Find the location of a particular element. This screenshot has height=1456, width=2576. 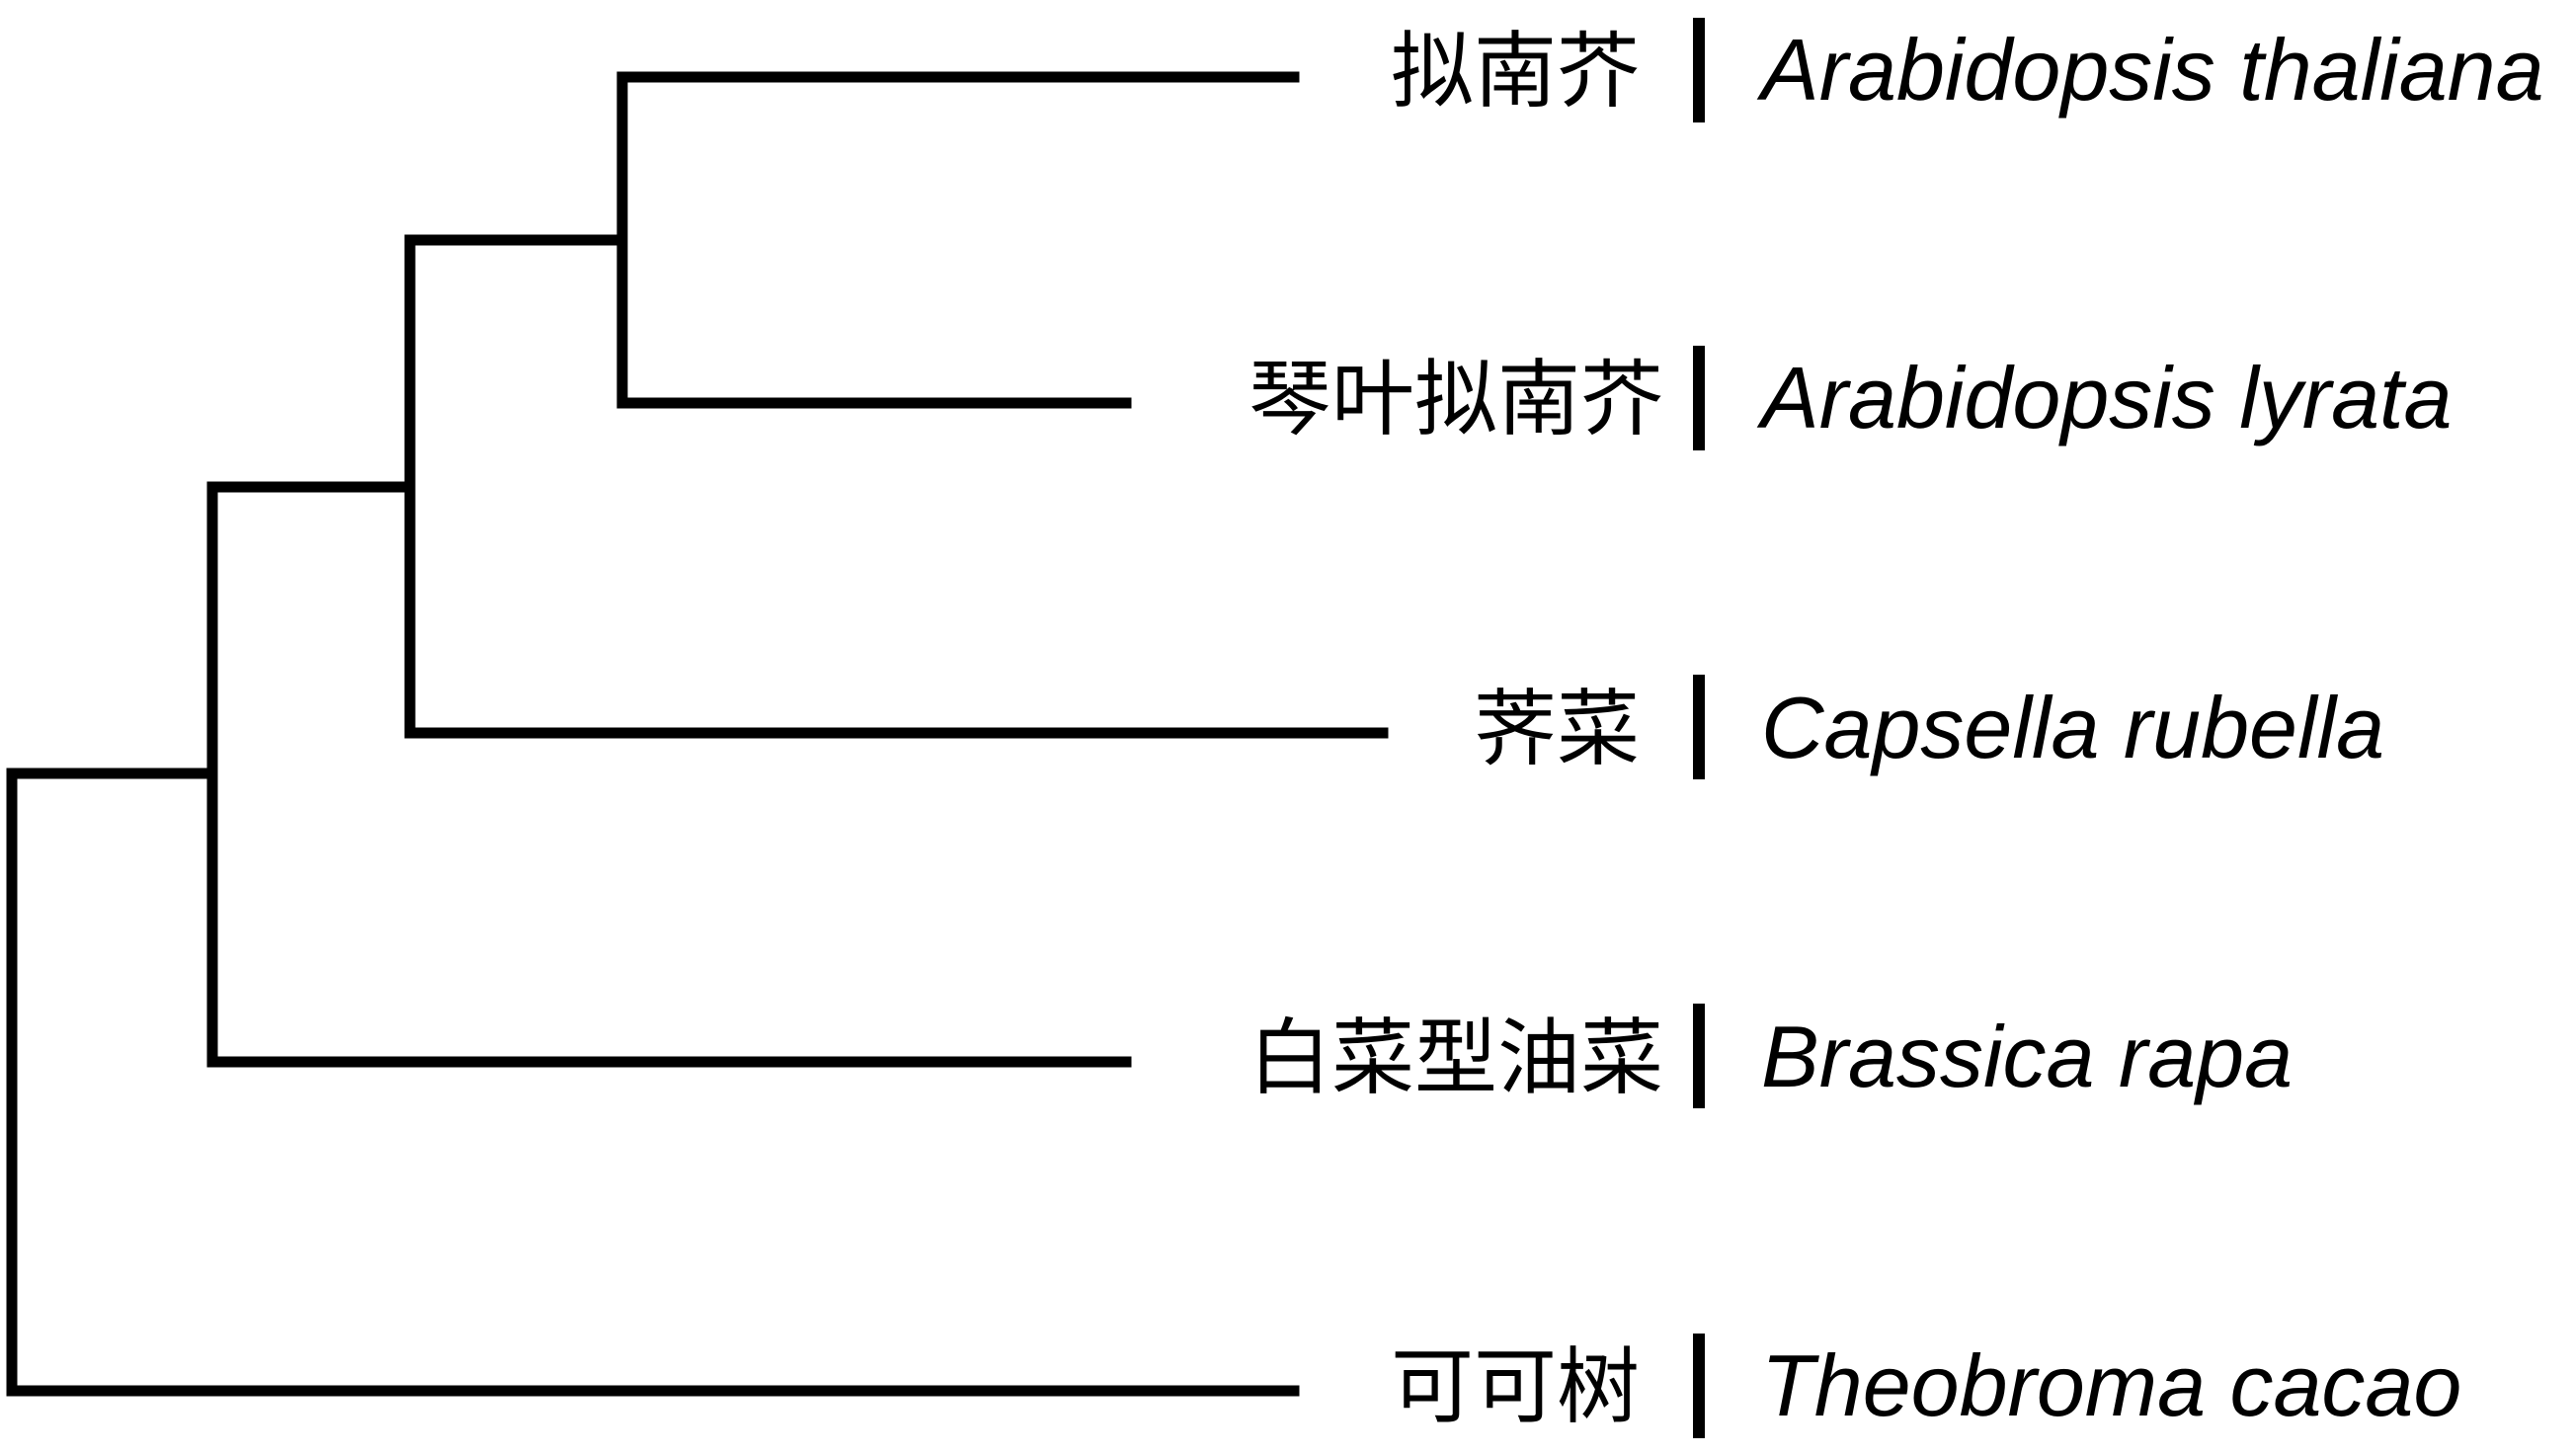

taxon-chinese-name: 可可树 is located at coordinates (1515, 1386).